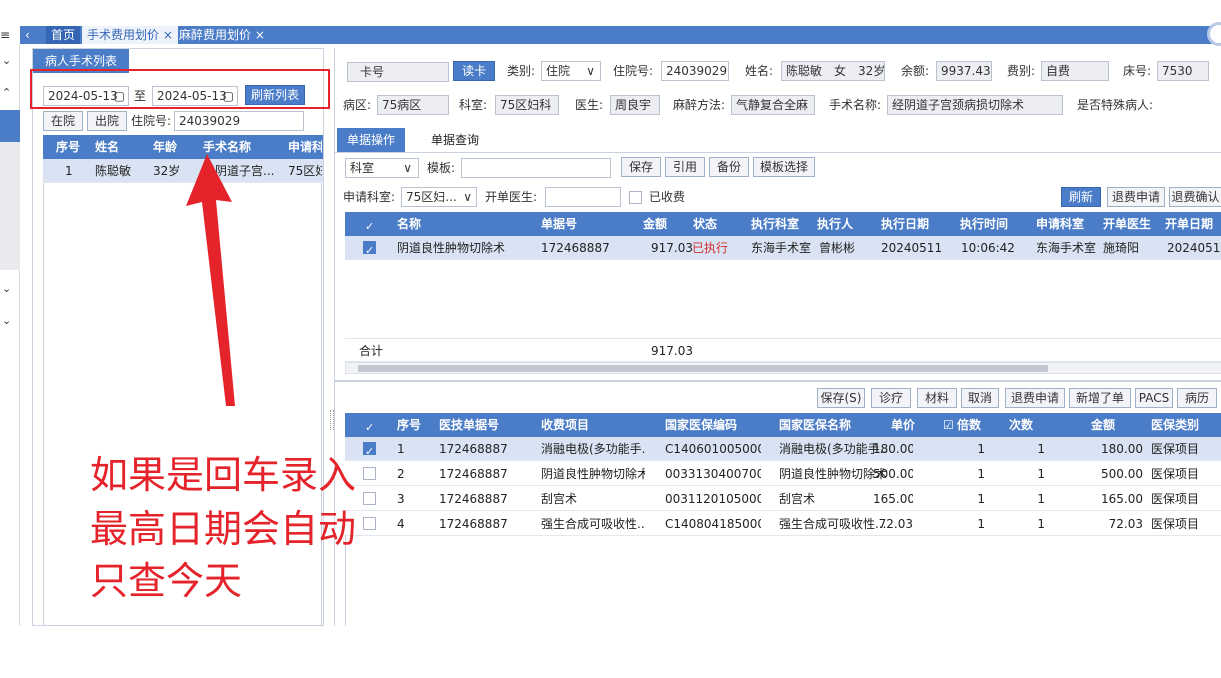  I want to click on cancel-button: 取消, so click(980, 398).